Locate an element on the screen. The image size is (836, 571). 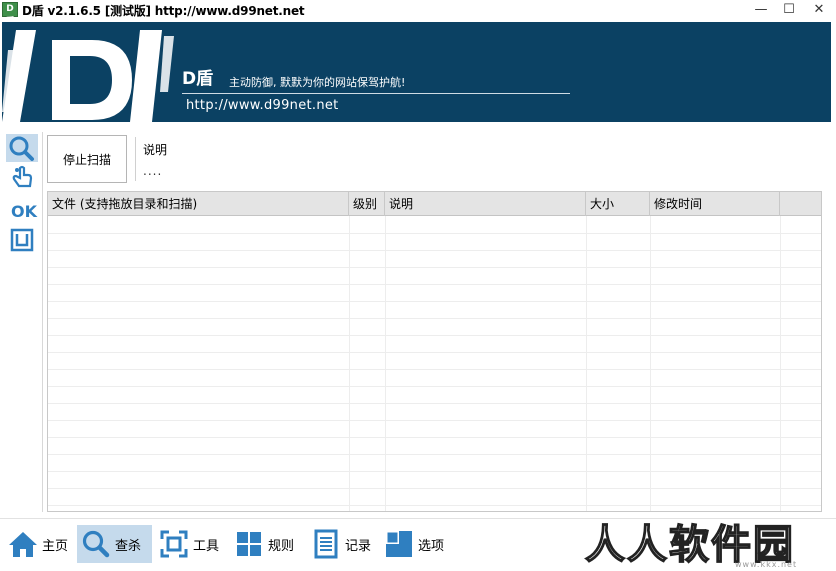
maximize-button: ☐ is located at coordinates (789, 10).